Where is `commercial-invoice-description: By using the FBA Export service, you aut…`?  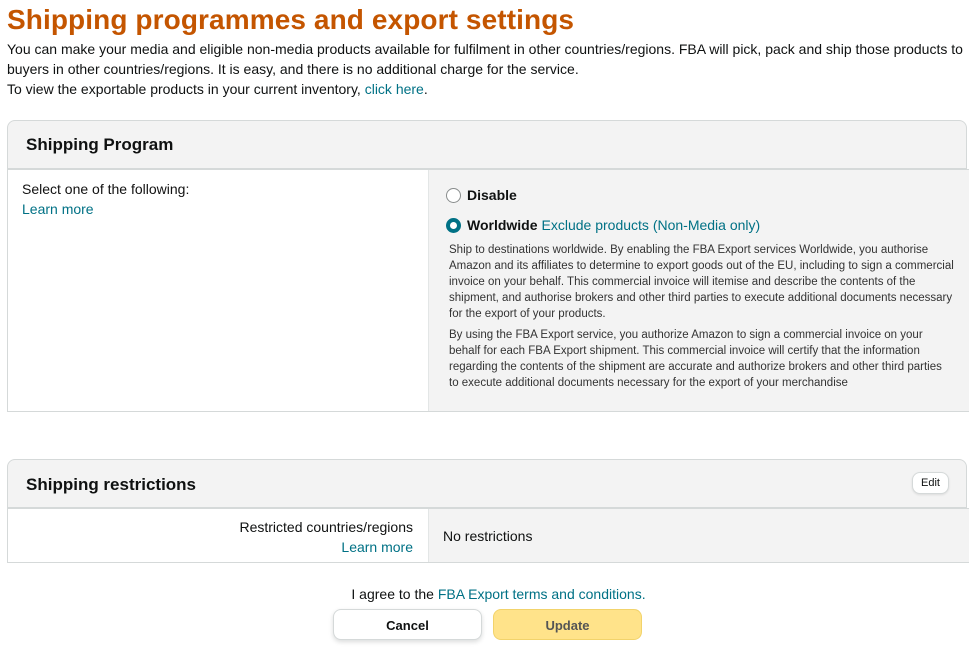
commercial-invoice-description: By using the FBA Export service, you aut… is located at coordinates (695, 359).